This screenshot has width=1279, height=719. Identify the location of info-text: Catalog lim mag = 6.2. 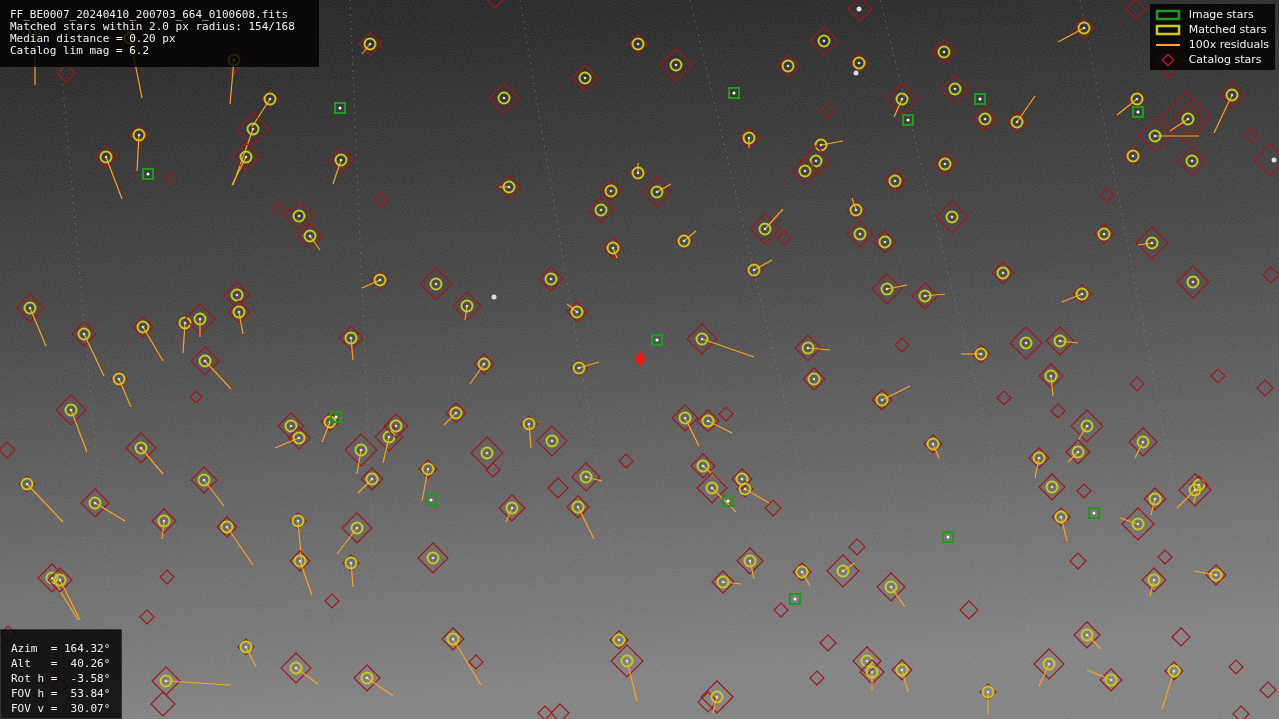
(80, 51).